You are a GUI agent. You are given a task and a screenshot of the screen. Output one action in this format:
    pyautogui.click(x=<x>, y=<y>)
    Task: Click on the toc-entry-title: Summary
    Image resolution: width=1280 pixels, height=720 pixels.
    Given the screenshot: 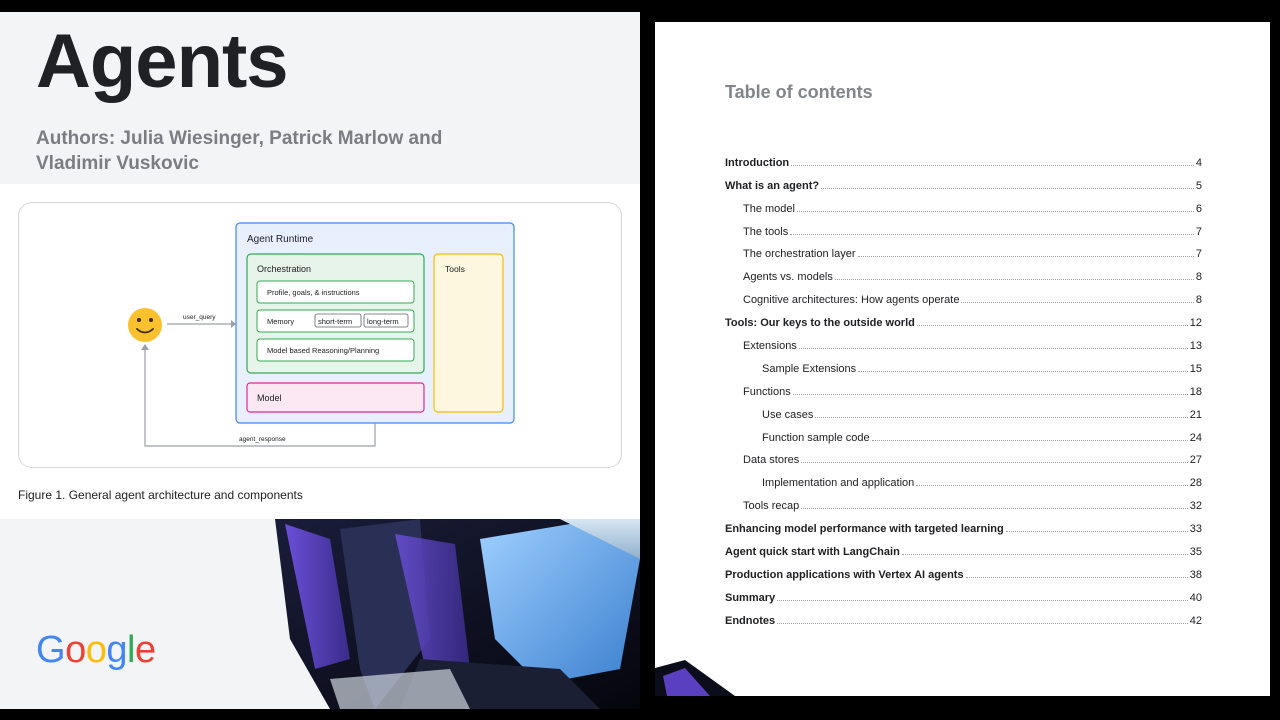 What is the action you would take?
    pyautogui.click(x=750, y=597)
    